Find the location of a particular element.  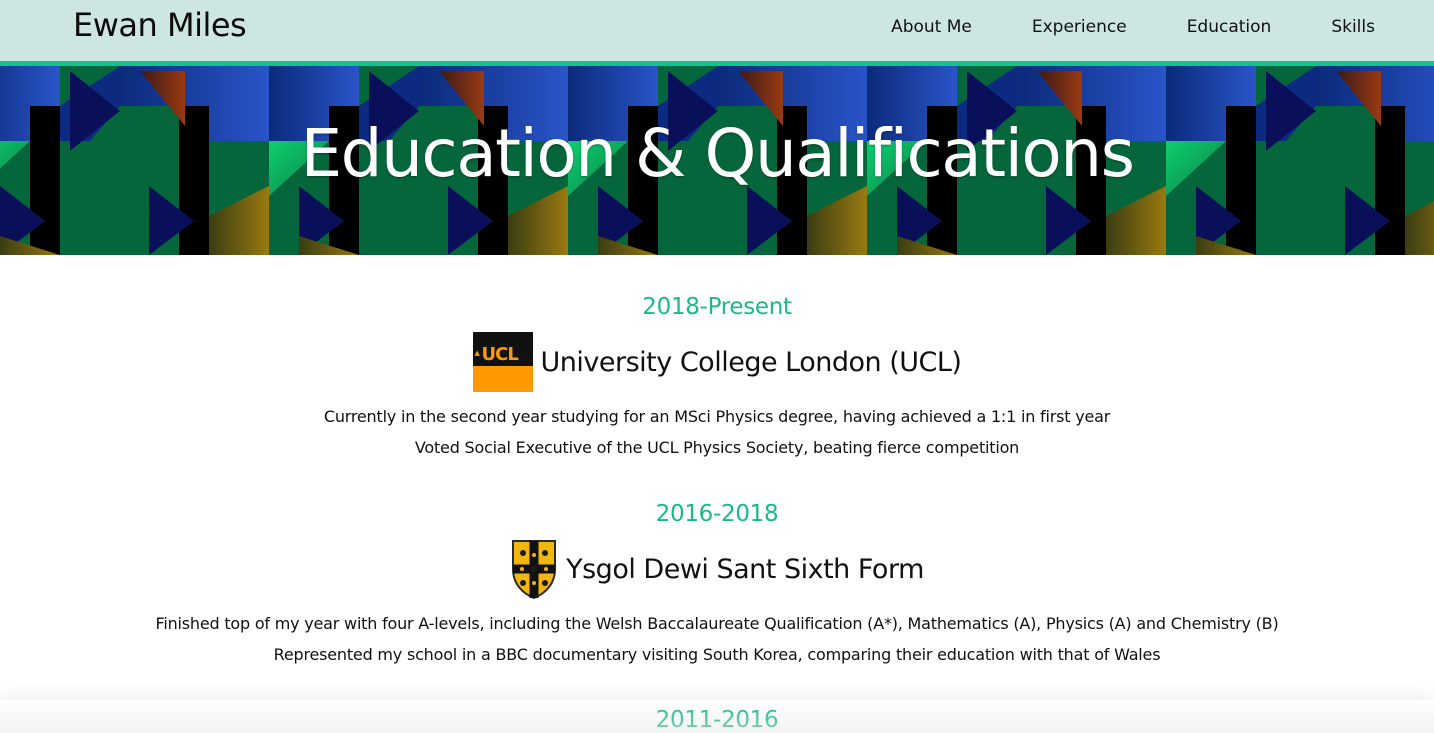

nav-links: About Me Experience Education Skills is located at coordinates (1103, 27).